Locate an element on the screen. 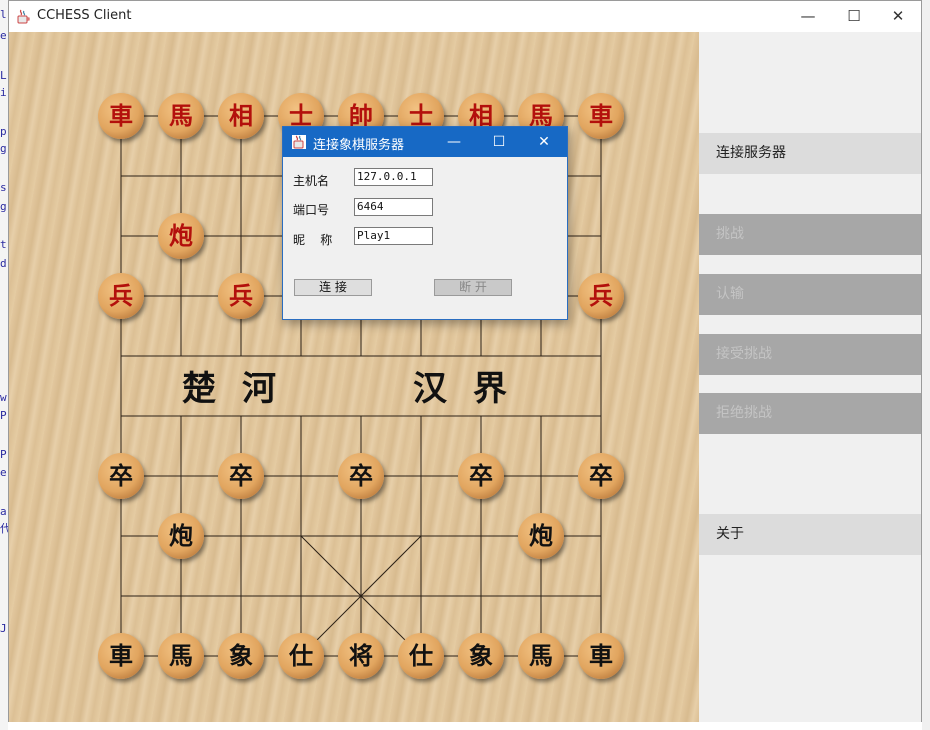 Image resolution: width=930 pixels, height=730 pixels. nickname-input: Play1 is located at coordinates (393, 236).